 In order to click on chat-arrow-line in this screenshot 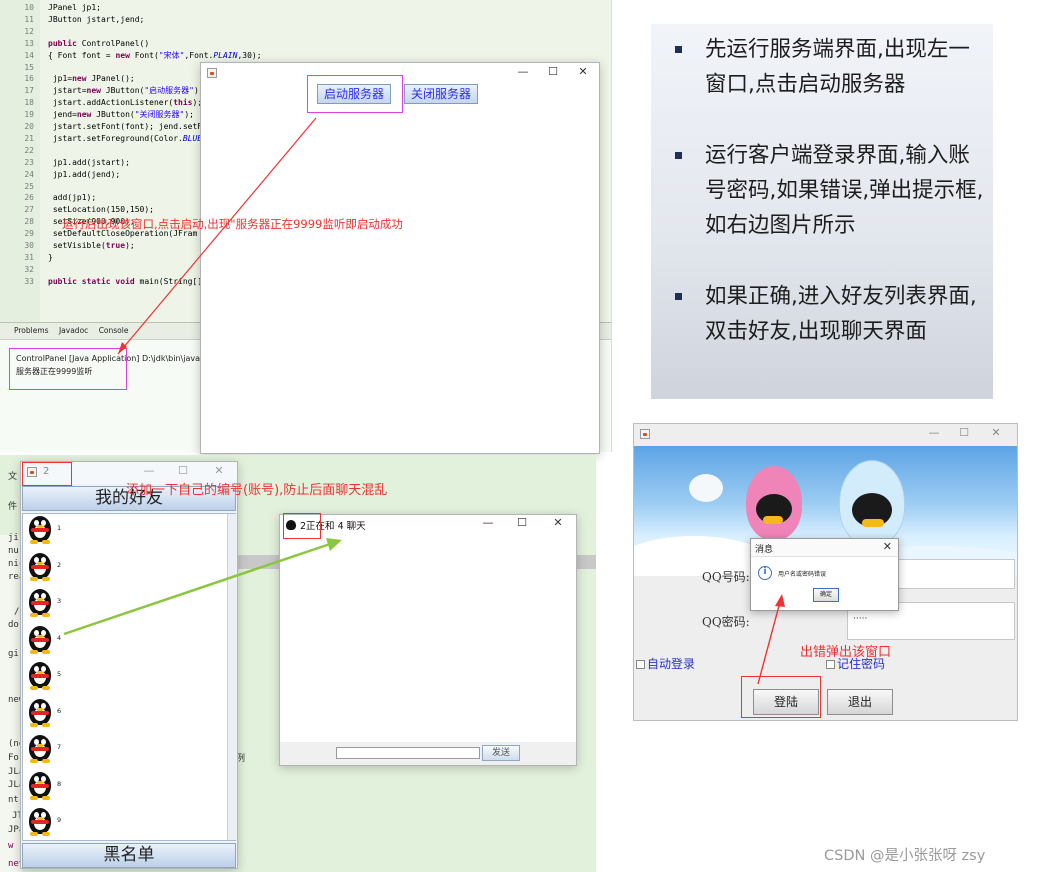, I will do `click(197, 589)`.